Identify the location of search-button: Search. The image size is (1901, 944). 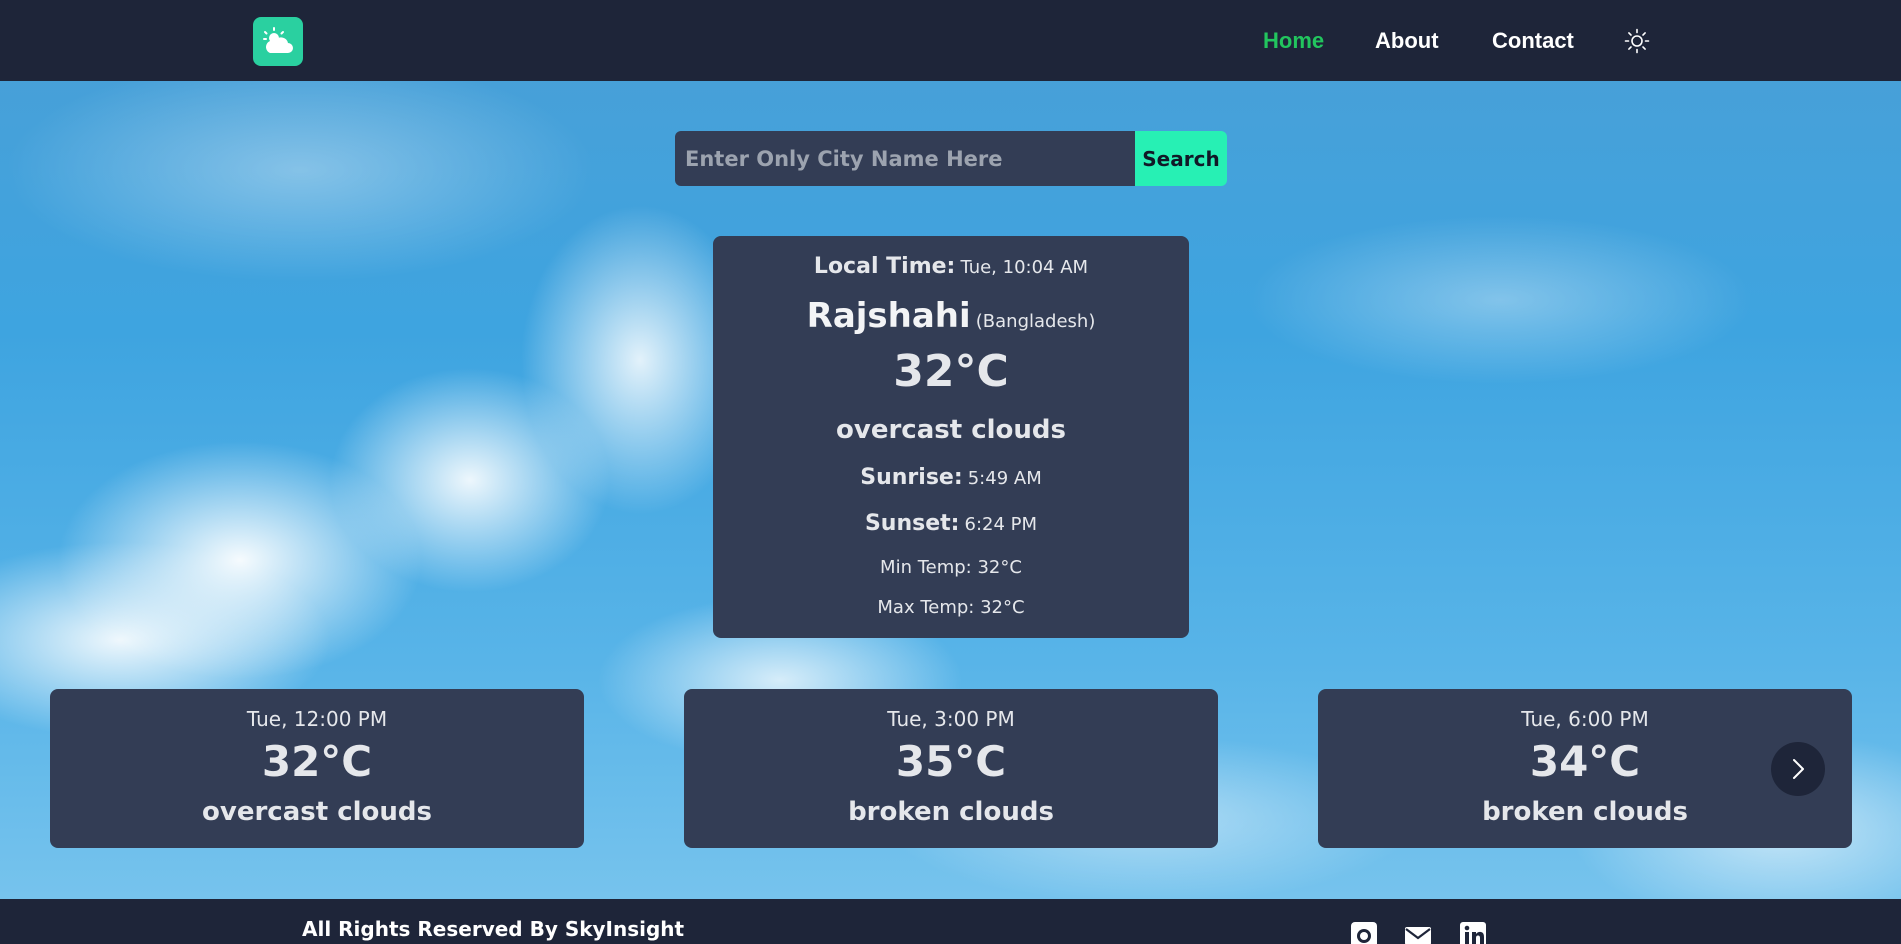
(1181, 158).